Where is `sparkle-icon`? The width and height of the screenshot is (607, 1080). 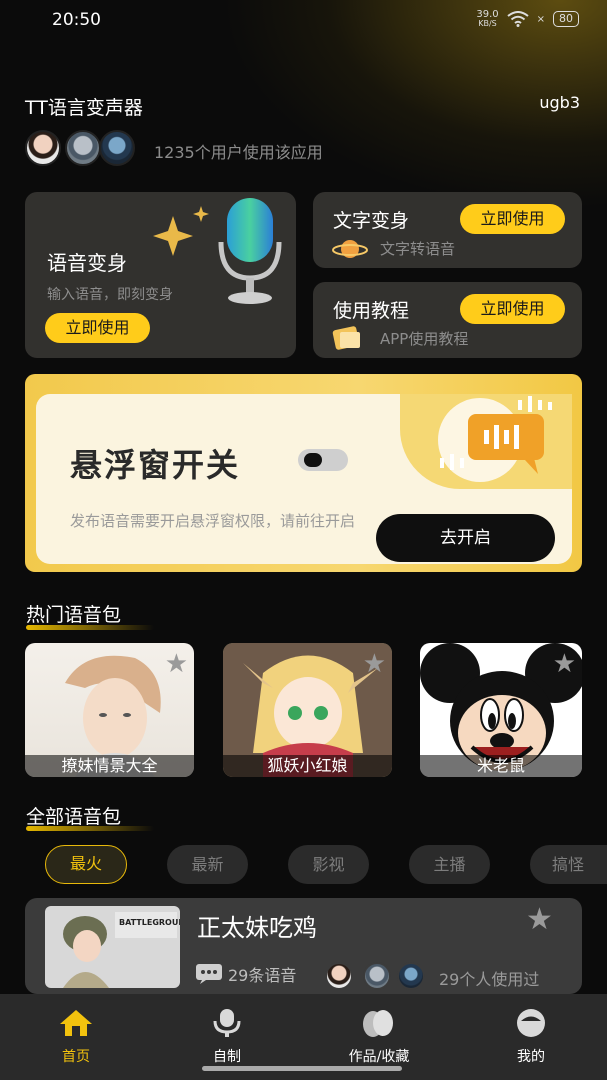
sparkle-icon is located at coordinates (181, 231).